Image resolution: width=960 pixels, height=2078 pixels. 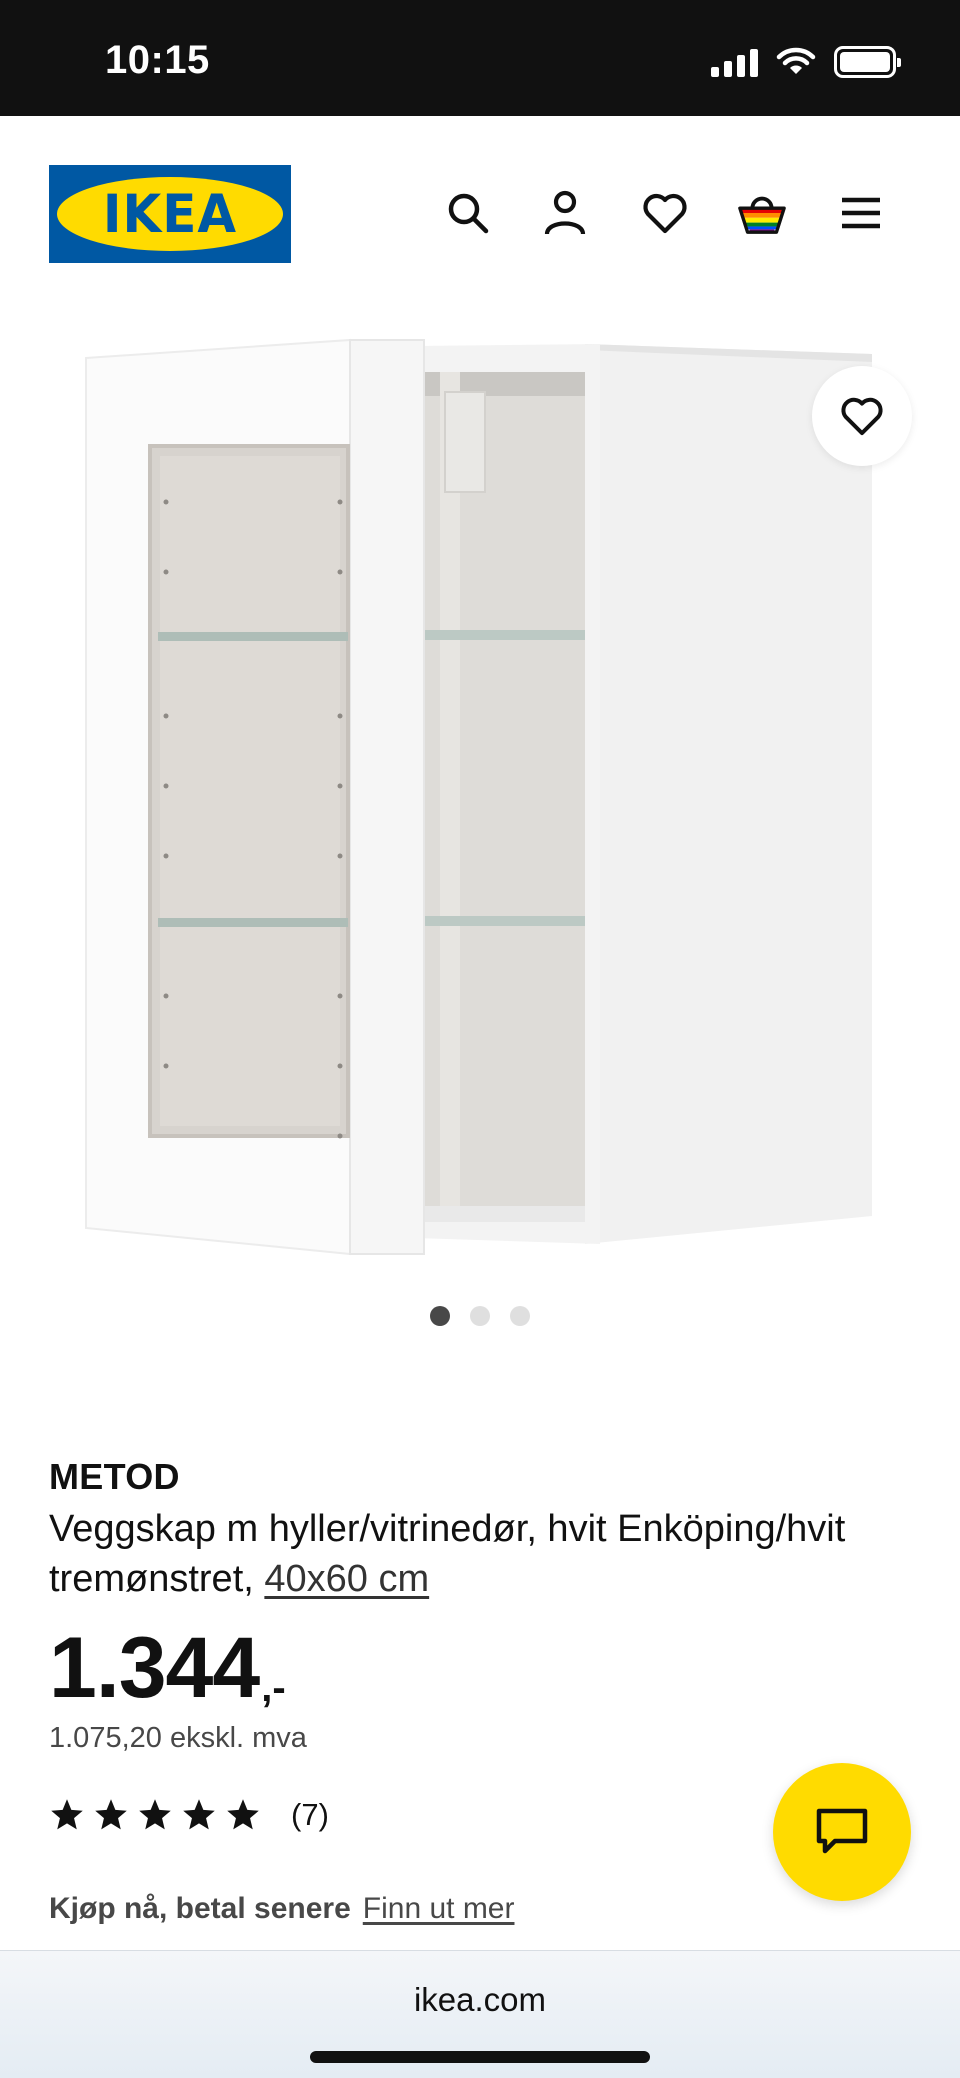 What do you see at coordinates (114, 1476) in the screenshot?
I see `product-name: METOD` at bounding box center [114, 1476].